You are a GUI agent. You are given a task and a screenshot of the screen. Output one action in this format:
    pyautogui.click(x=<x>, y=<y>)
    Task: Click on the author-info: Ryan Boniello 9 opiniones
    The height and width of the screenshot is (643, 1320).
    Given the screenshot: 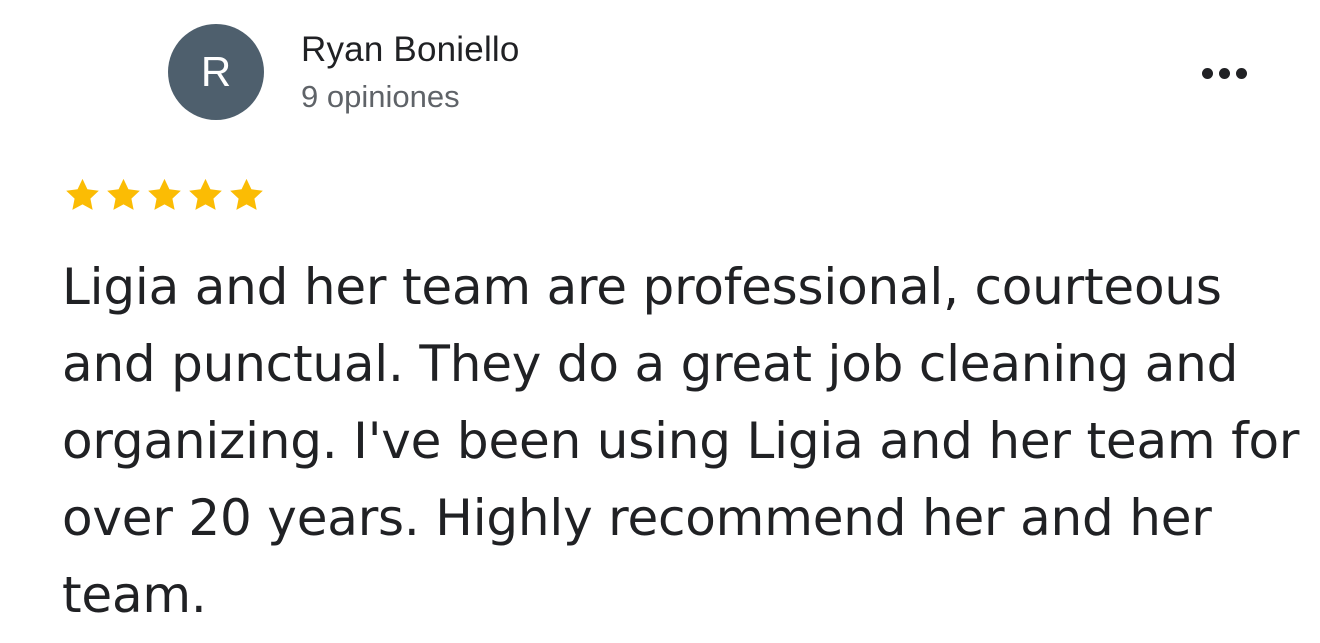 What is the action you would take?
    pyautogui.click(x=410, y=72)
    